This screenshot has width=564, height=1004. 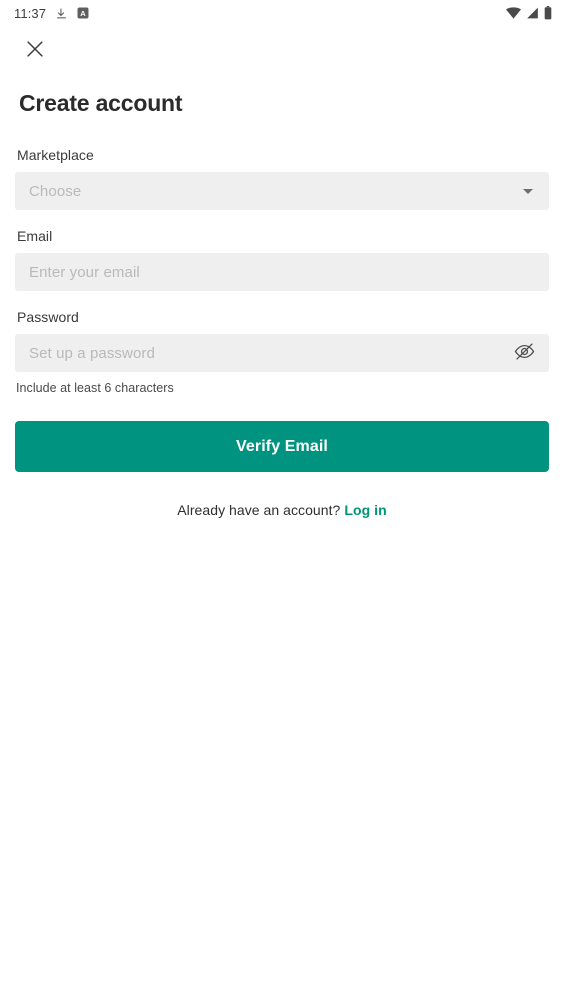 What do you see at coordinates (548, 13) in the screenshot?
I see `battery-icon` at bounding box center [548, 13].